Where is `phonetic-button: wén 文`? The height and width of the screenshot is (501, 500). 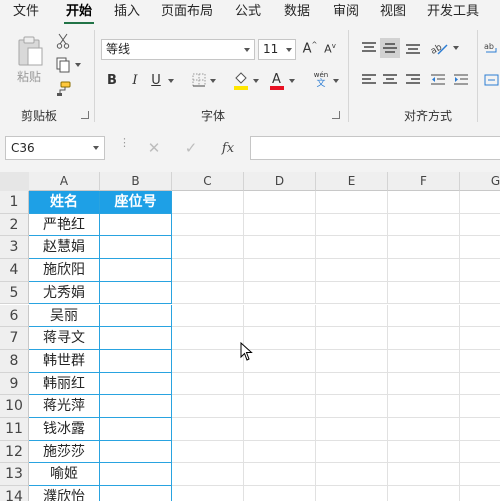
phonetic-button: wén 文 is located at coordinates (321, 80).